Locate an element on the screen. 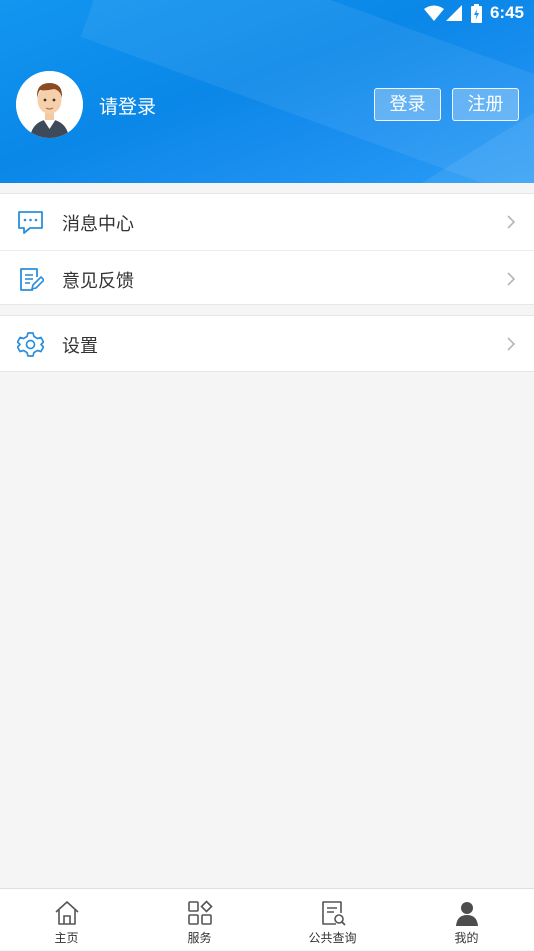 This screenshot has width=534, height=951. menu-item-feedback: 意见反馈 is located at coordinates (267, 278).